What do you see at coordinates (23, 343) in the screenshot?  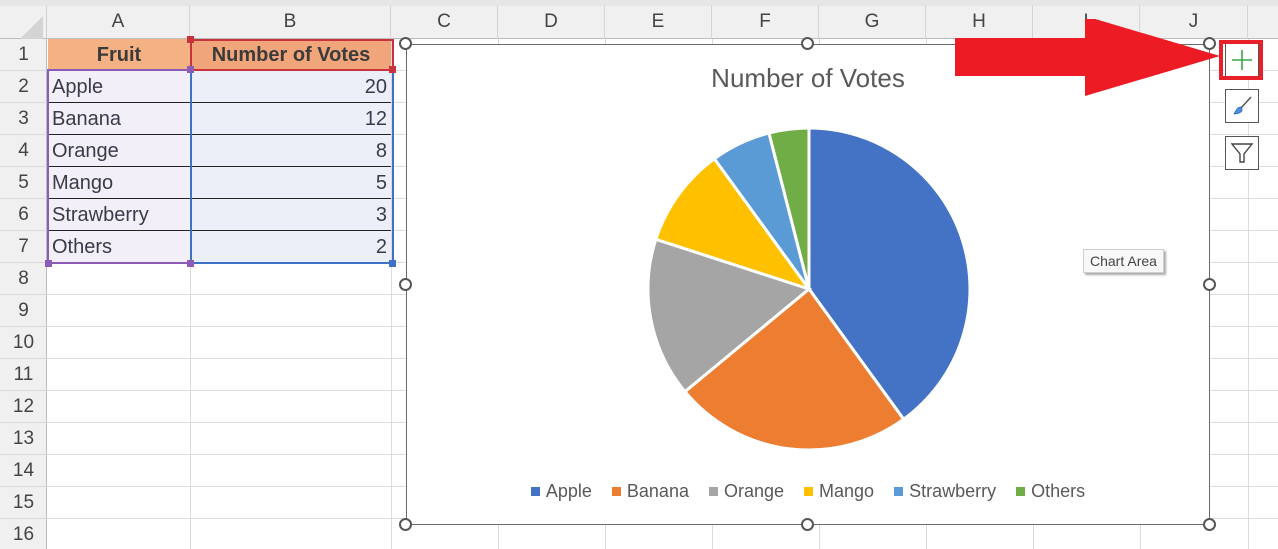 I see `row-header-10: 10` at bounding box center [23, 343].